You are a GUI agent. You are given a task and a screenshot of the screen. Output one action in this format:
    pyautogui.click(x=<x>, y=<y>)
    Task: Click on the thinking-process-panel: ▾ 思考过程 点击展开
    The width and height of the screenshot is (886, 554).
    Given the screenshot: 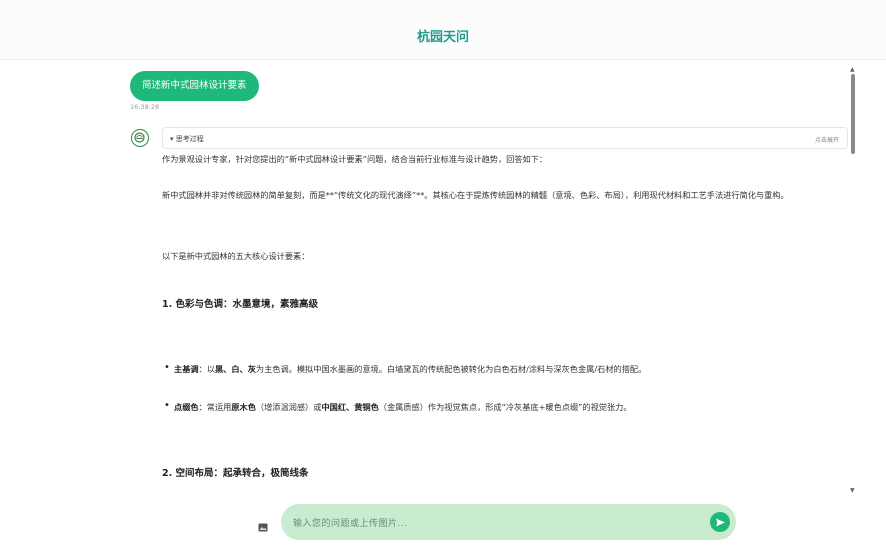 What is the action you would take?
    pyautogui.click(x=505, y=138)
    